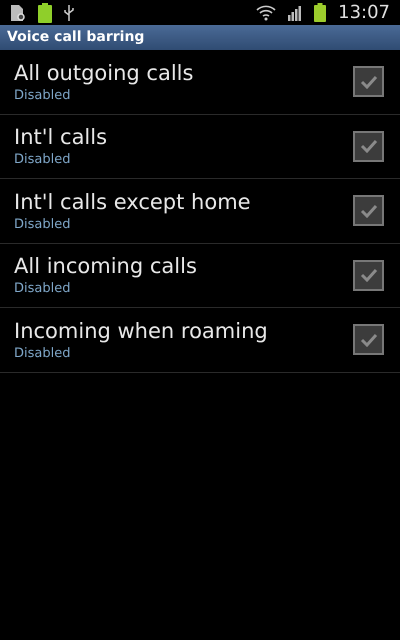  I want to click on battery-icon, so click(320, 12).